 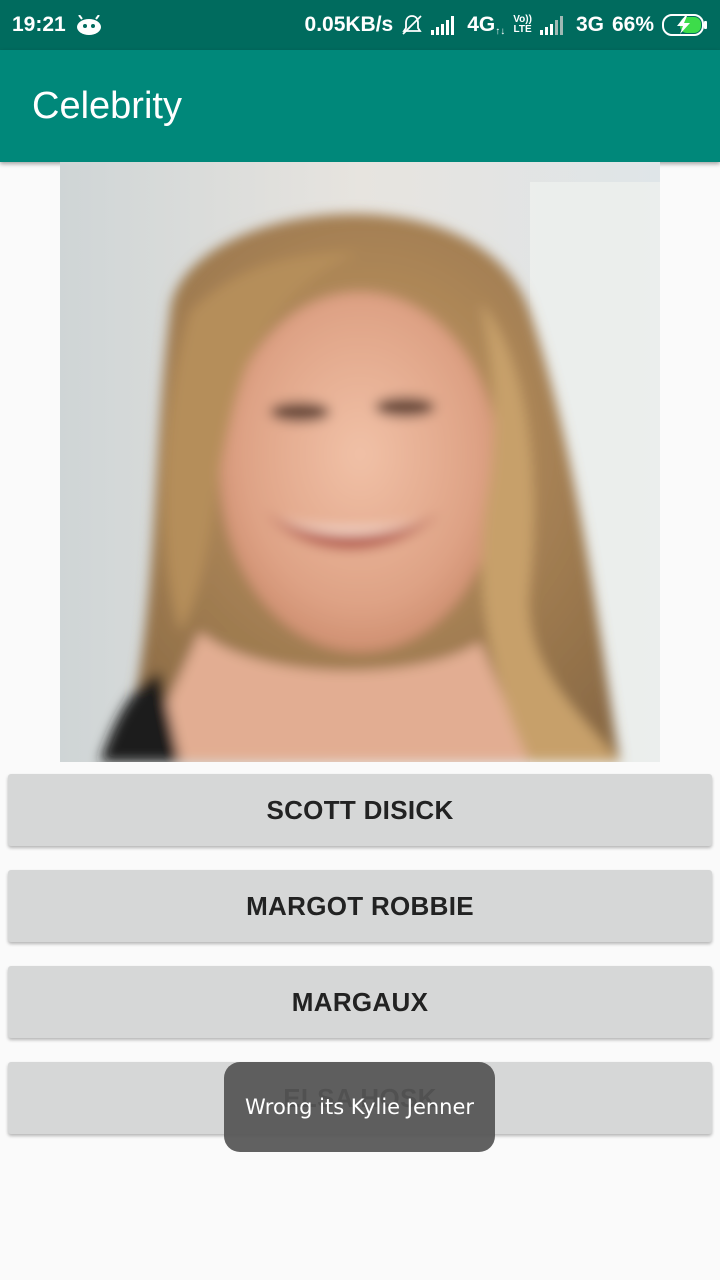 I want to click on answer-button-3: MARGAUX, so click(x=360, y=1002).